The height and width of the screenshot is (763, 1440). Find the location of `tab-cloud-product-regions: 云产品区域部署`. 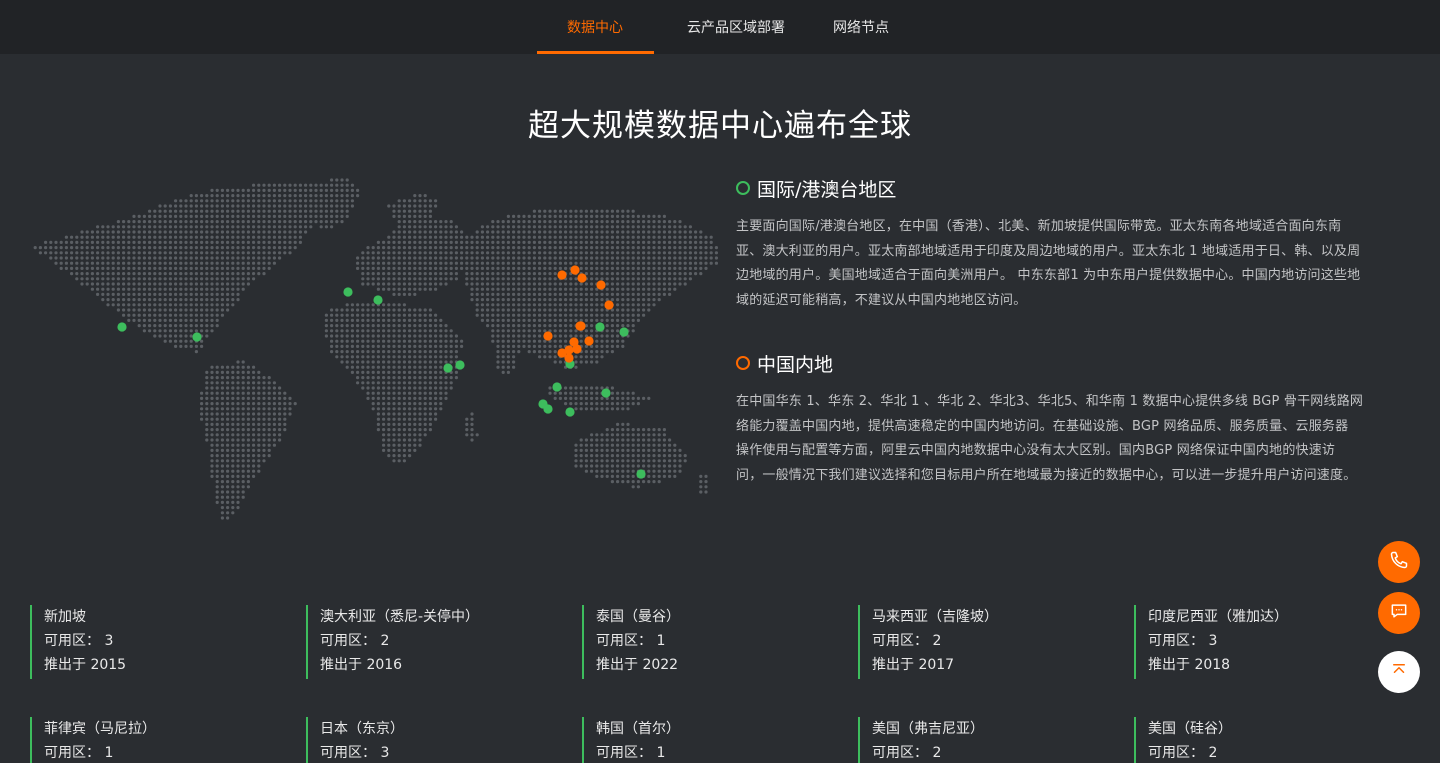

tab-cloud-product-regions: 云产品区域部署 is located at coordinates (736, 27).